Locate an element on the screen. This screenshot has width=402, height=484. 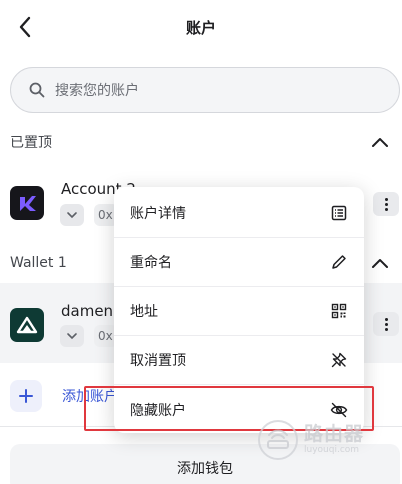
menu-item-label: 地址 is located at coordinates (144, 312).